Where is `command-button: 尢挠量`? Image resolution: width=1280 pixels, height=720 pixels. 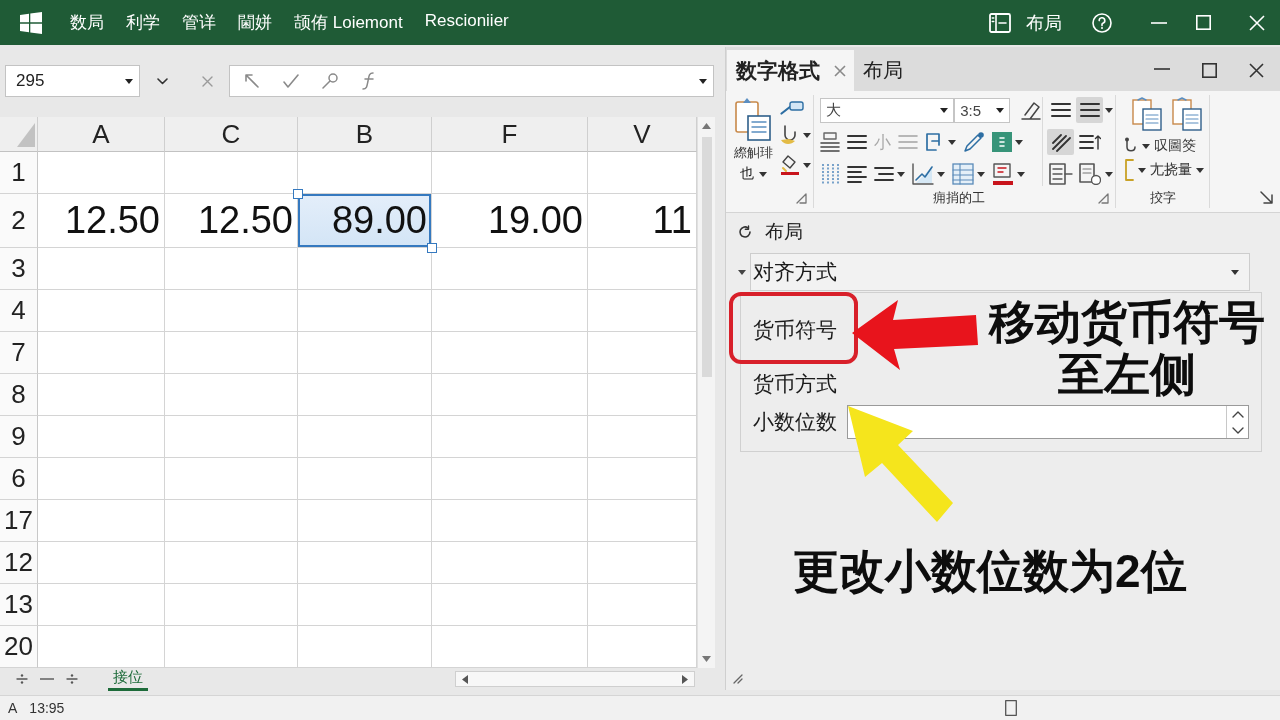 command-button: 尢挠量 is located at coordinates (1164, 170).